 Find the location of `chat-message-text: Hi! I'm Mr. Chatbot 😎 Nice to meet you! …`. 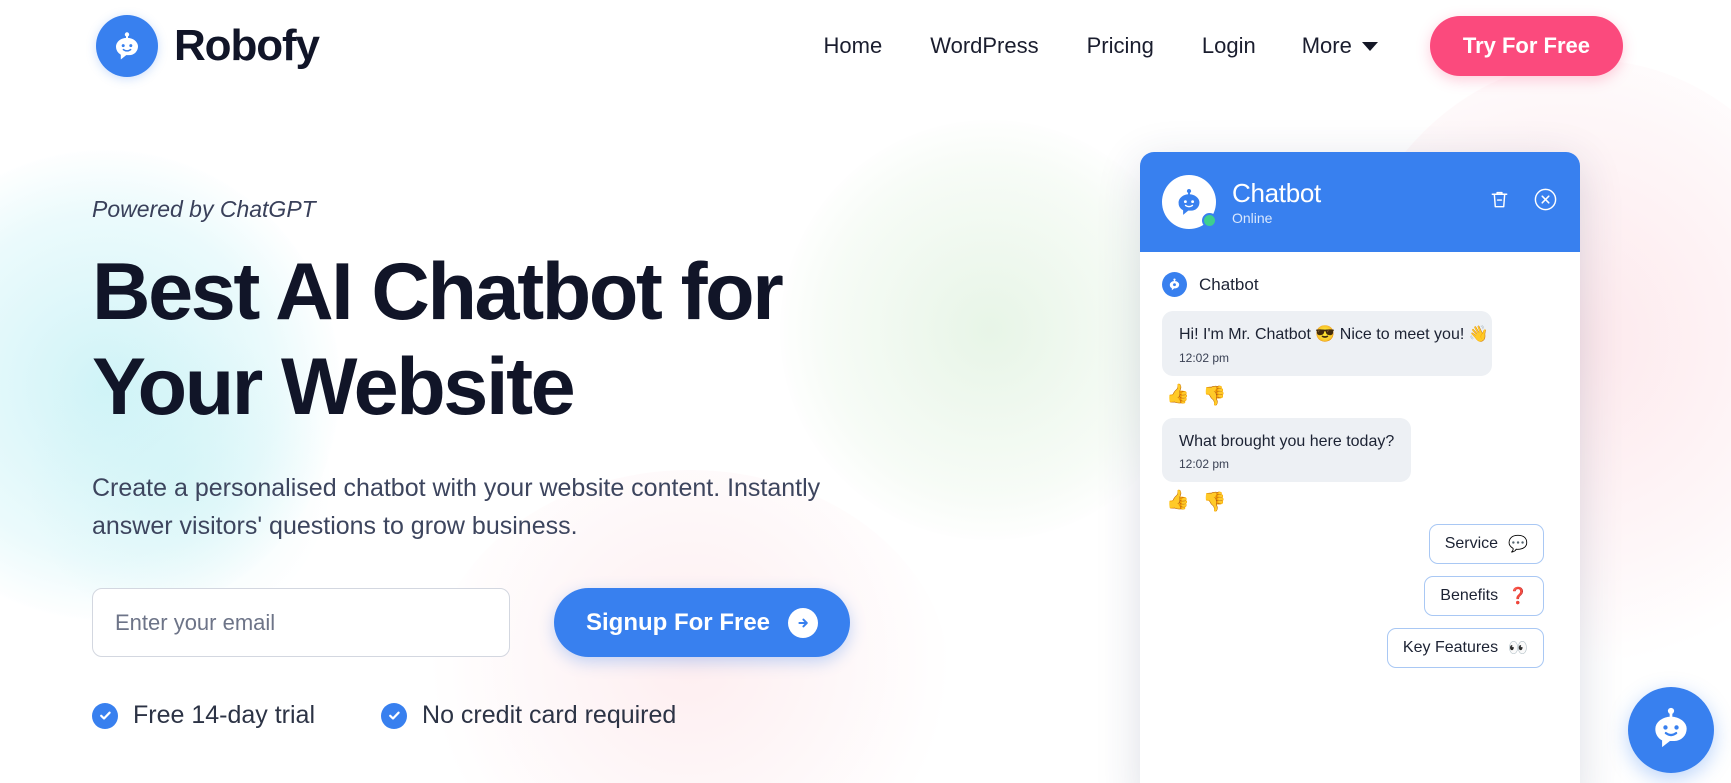

chat-message-text: Hi! I'm Mr. Chatbot 😎 Nice to meet you! … is located at coordinates (1334, 334).